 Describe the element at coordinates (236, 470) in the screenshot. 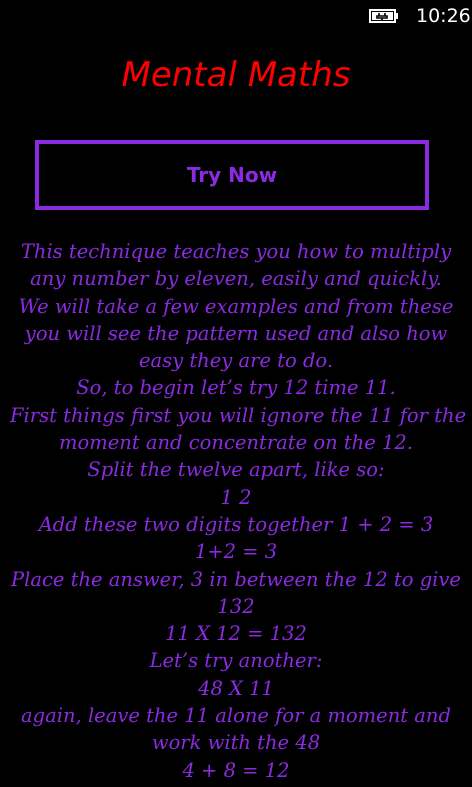

I see `description-line: Split the twelve apart, like so:` at that location.